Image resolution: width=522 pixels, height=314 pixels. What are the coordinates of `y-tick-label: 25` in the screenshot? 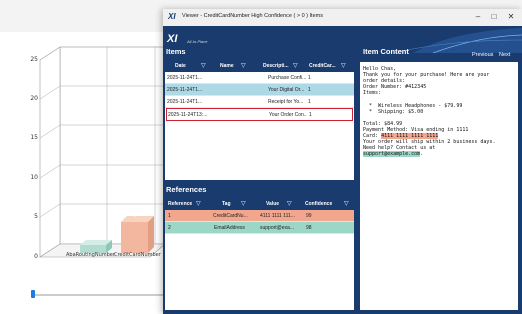 It's located at (34, 59).